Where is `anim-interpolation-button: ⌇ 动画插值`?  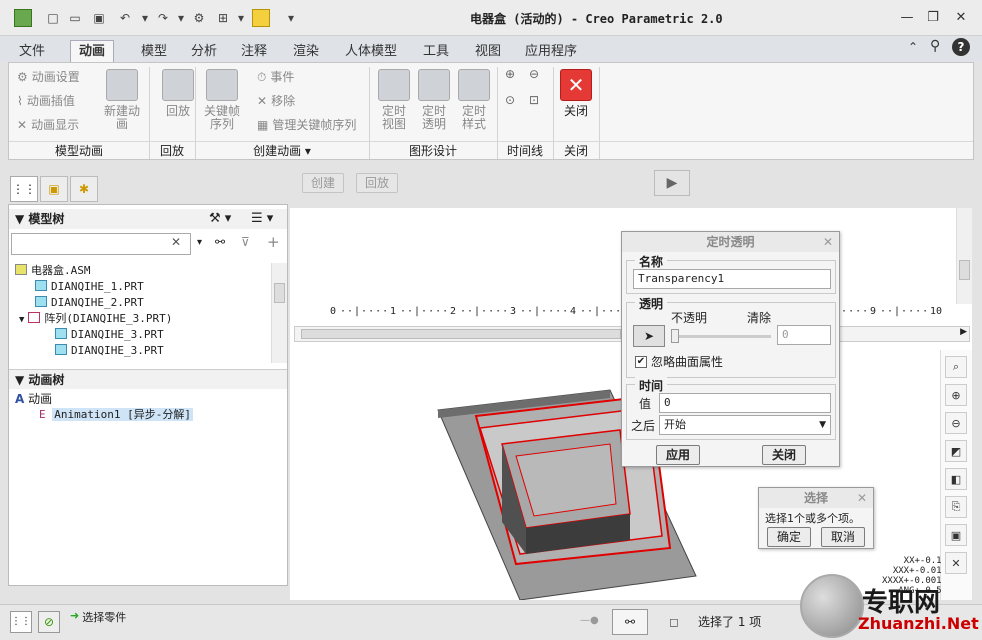 anim-interpolation-button: ⌇ 动画插值 is located at coordinates (46, 101).